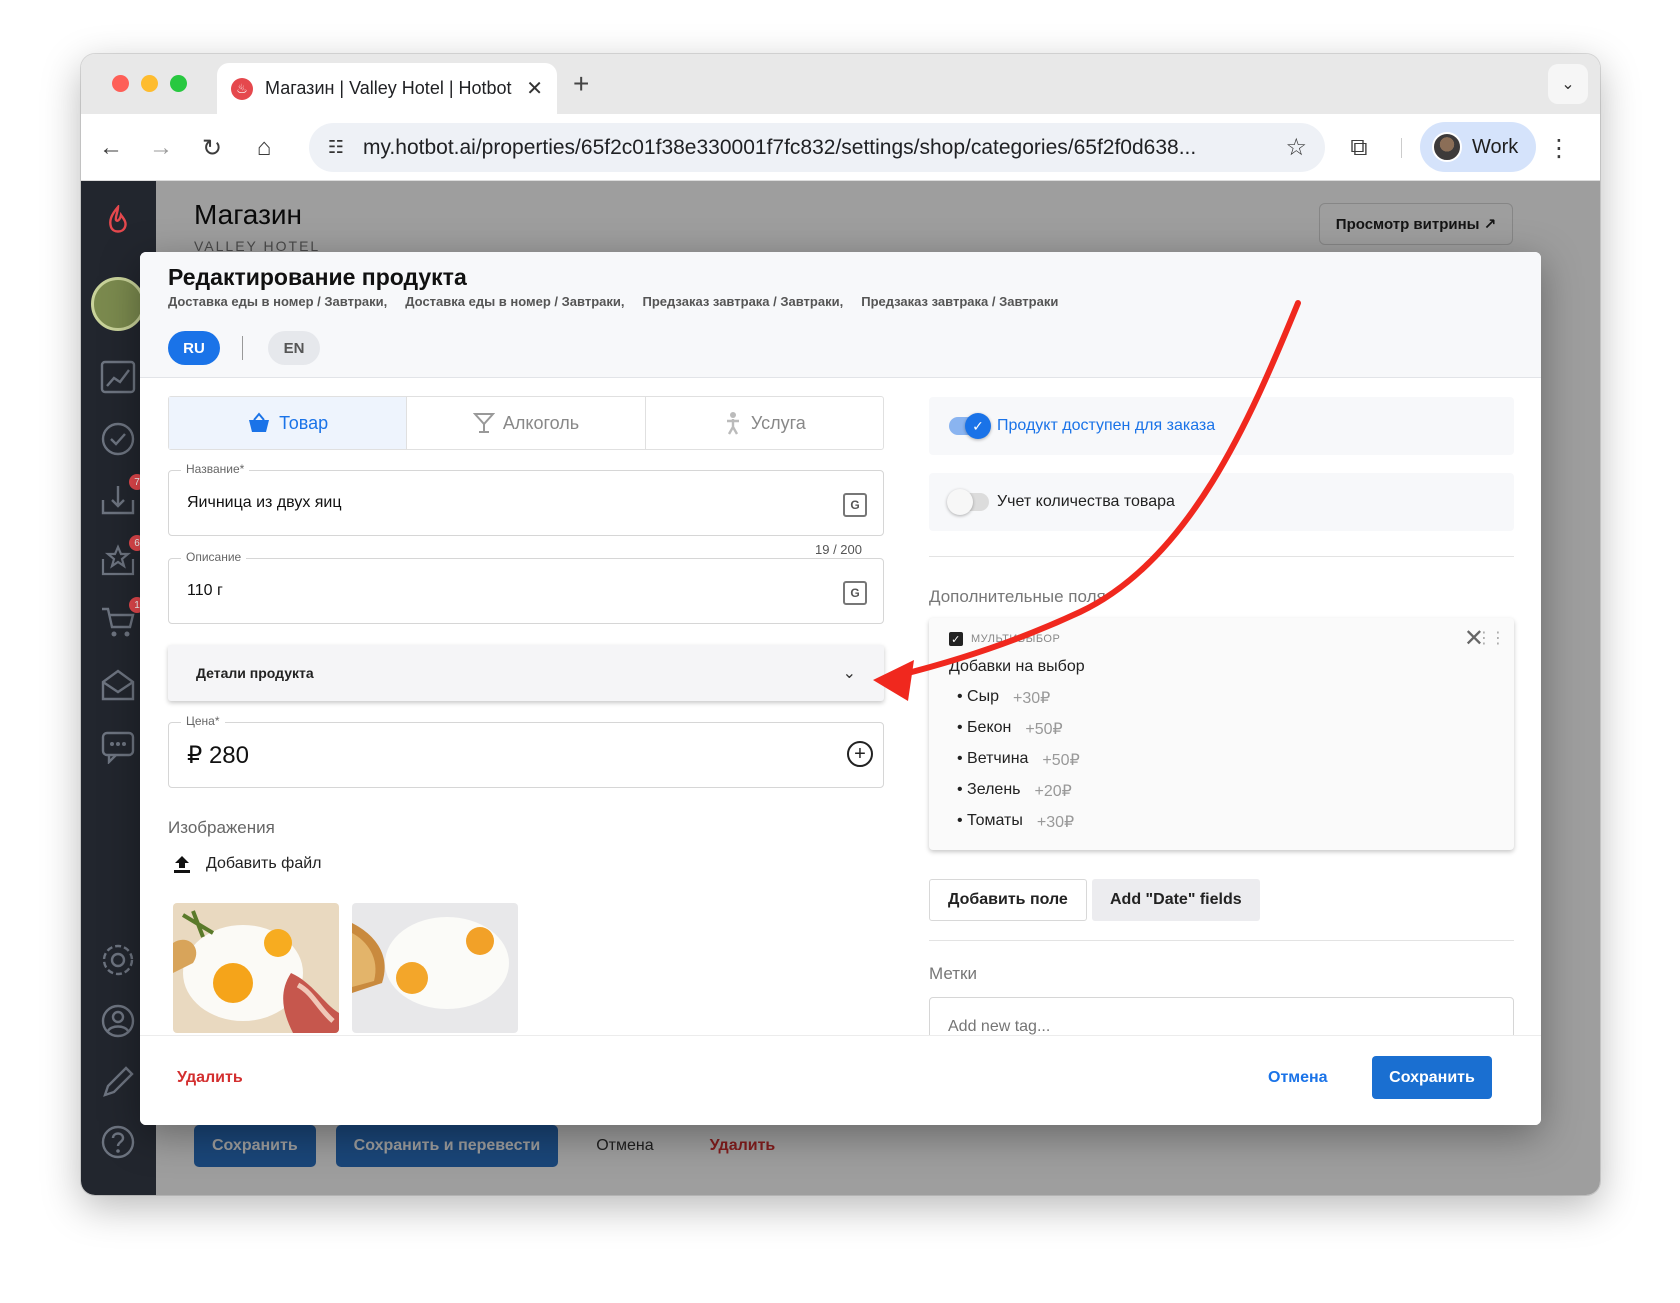 Image resolution: width=1680 pixels, height=1303 pixels. Describe the element at coordinates (118, 685) in the screenshot. I see `mail-icon` at that location.